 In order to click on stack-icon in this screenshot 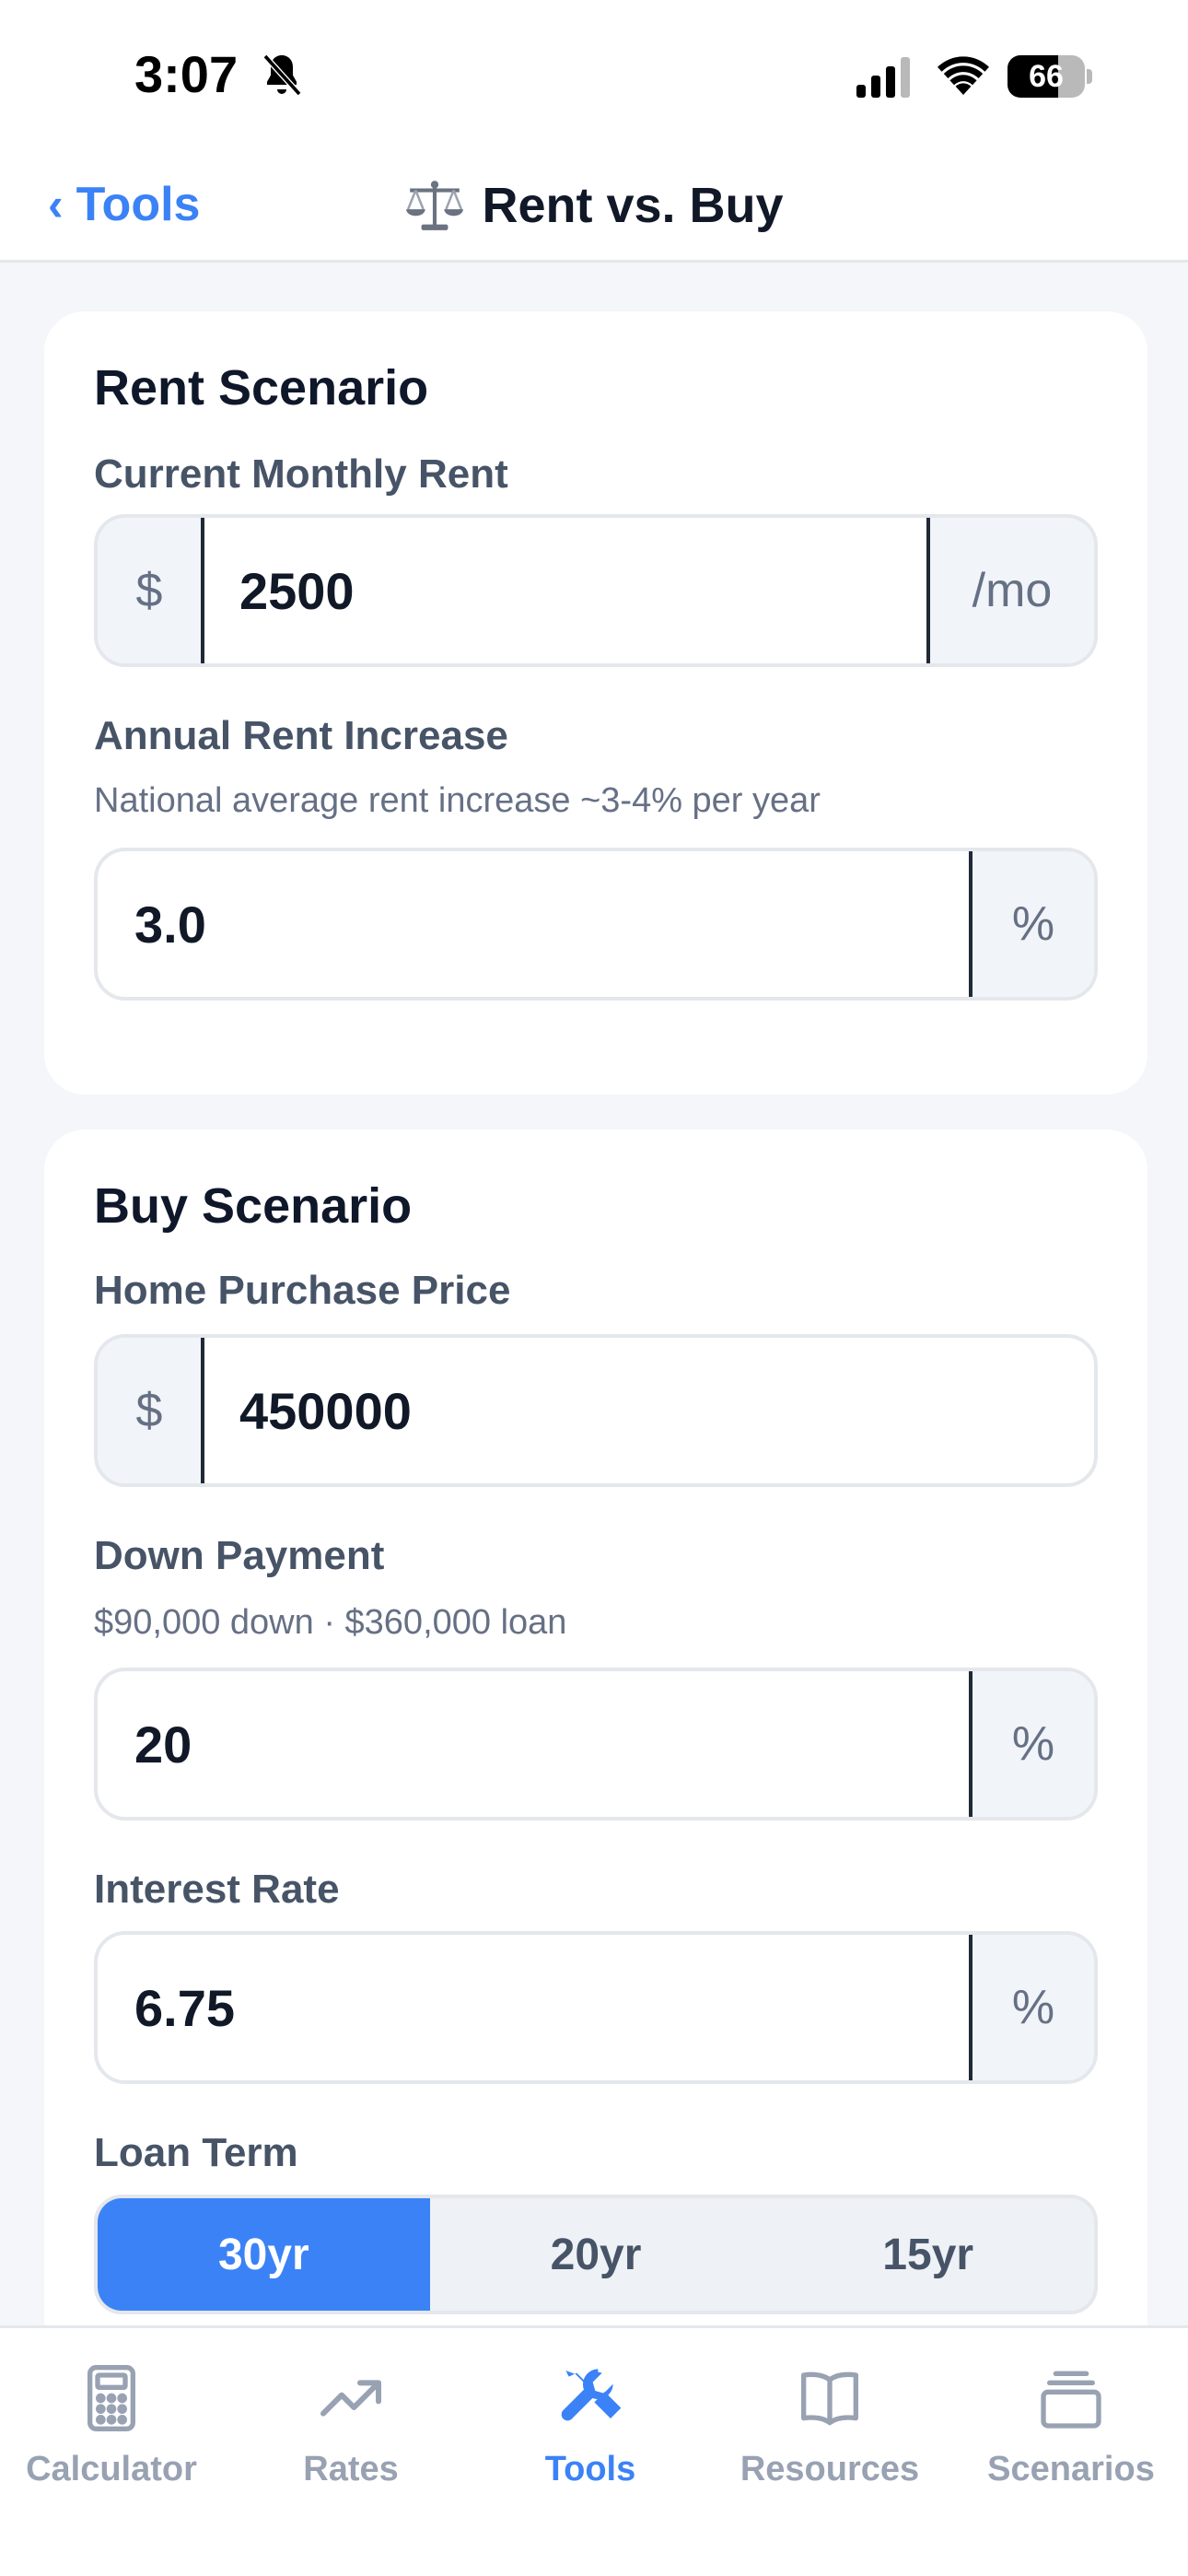, I will do `click(1071, 2400)`.